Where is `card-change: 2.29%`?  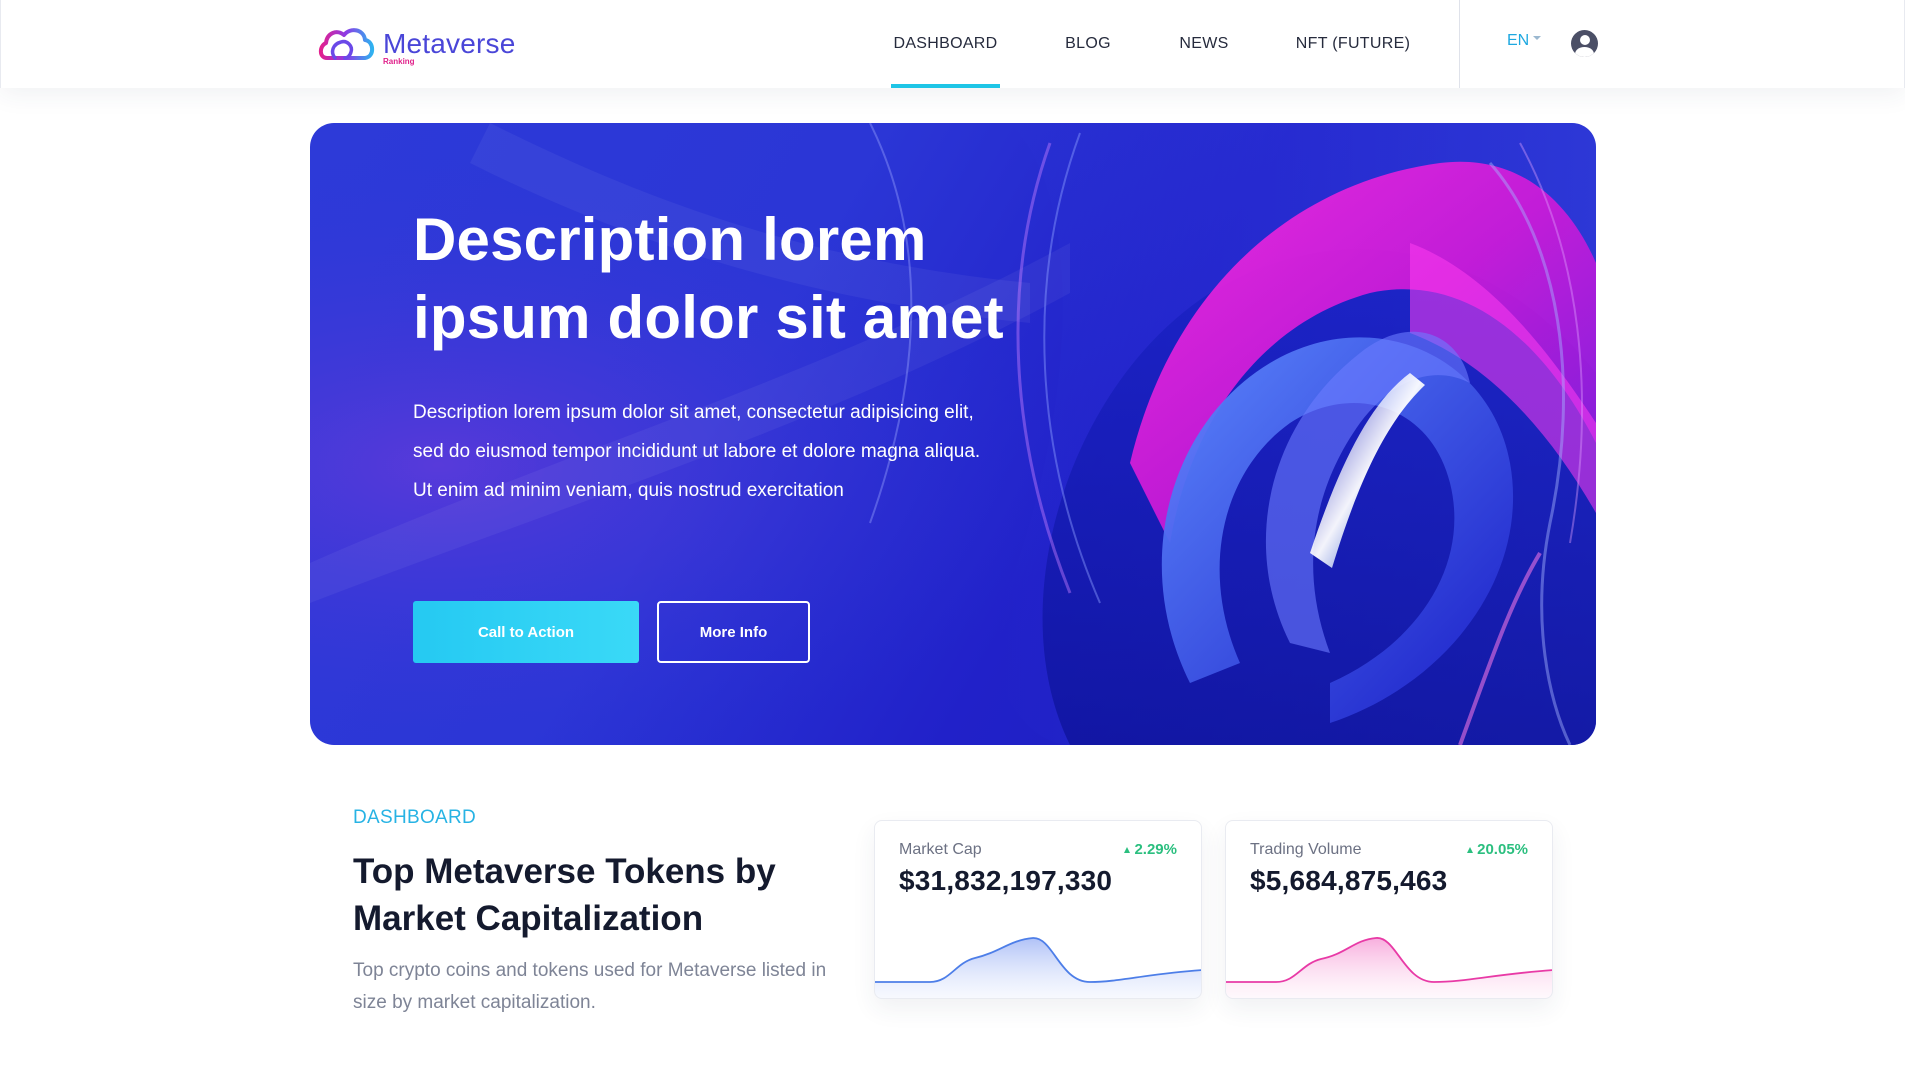
card-change: 2.29% is located at coordinates (1150, 849).